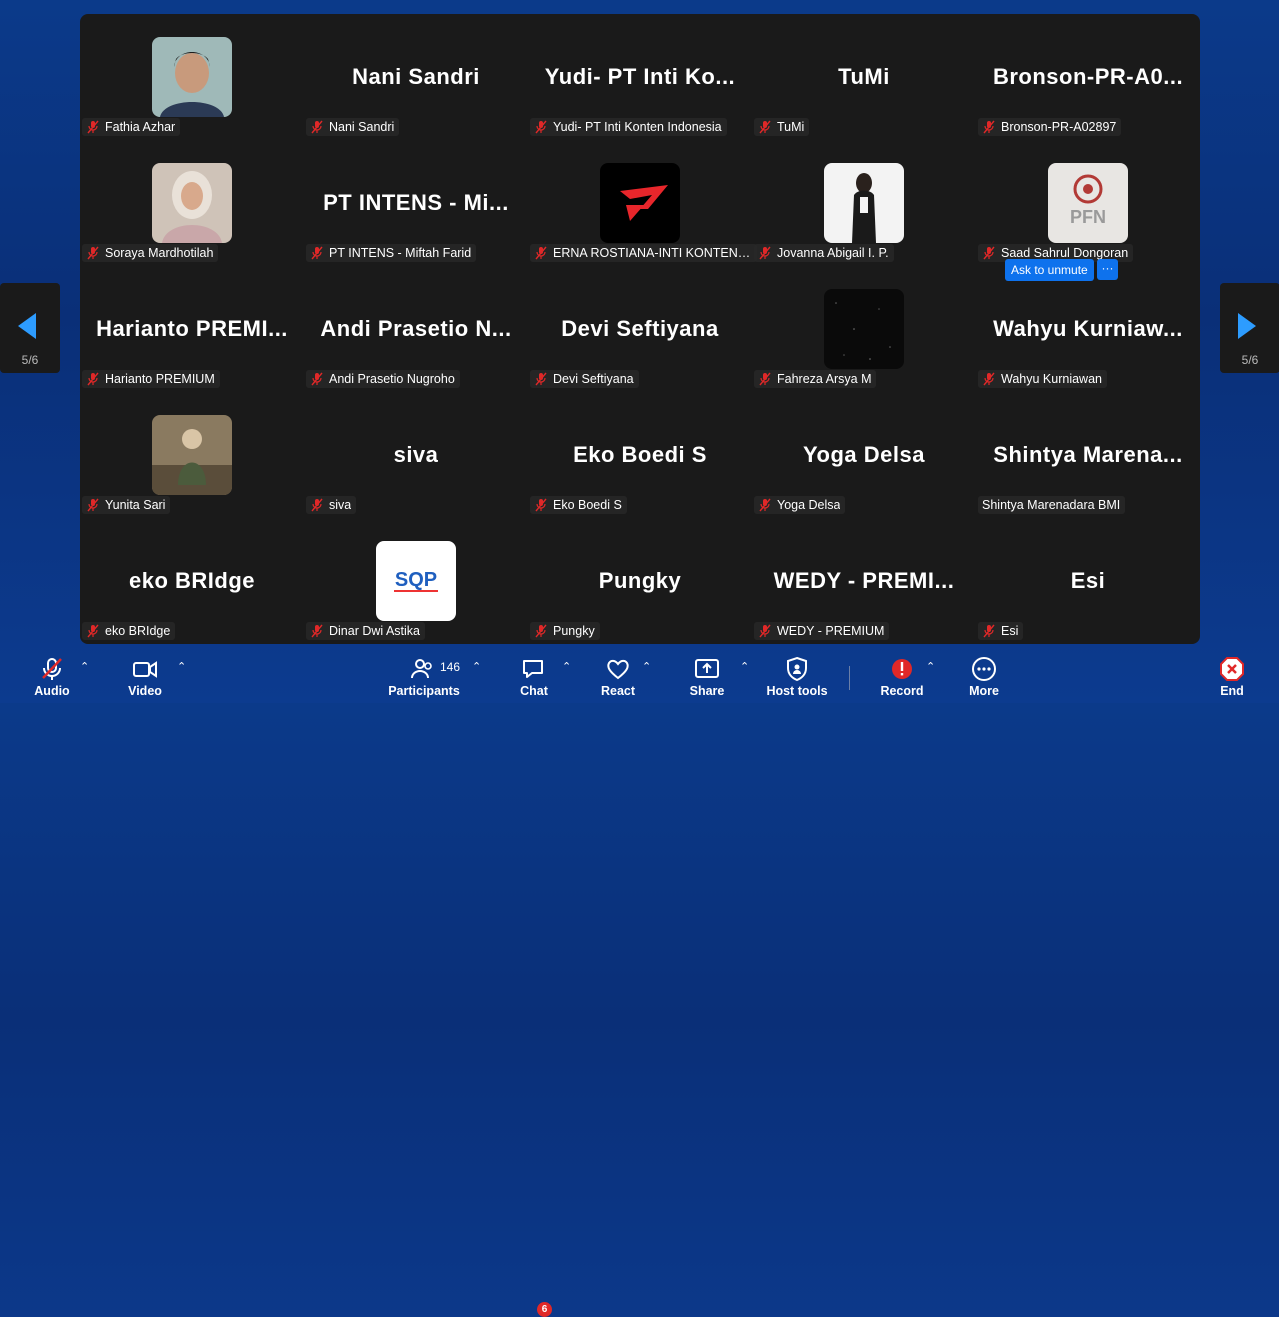 The height and width of the screenshot is (1317, 1279). What do you see at coordinates (1249, 328) in the screenshot?
I see `next-page-button: 5/6` at bounding box center [1249, 328].